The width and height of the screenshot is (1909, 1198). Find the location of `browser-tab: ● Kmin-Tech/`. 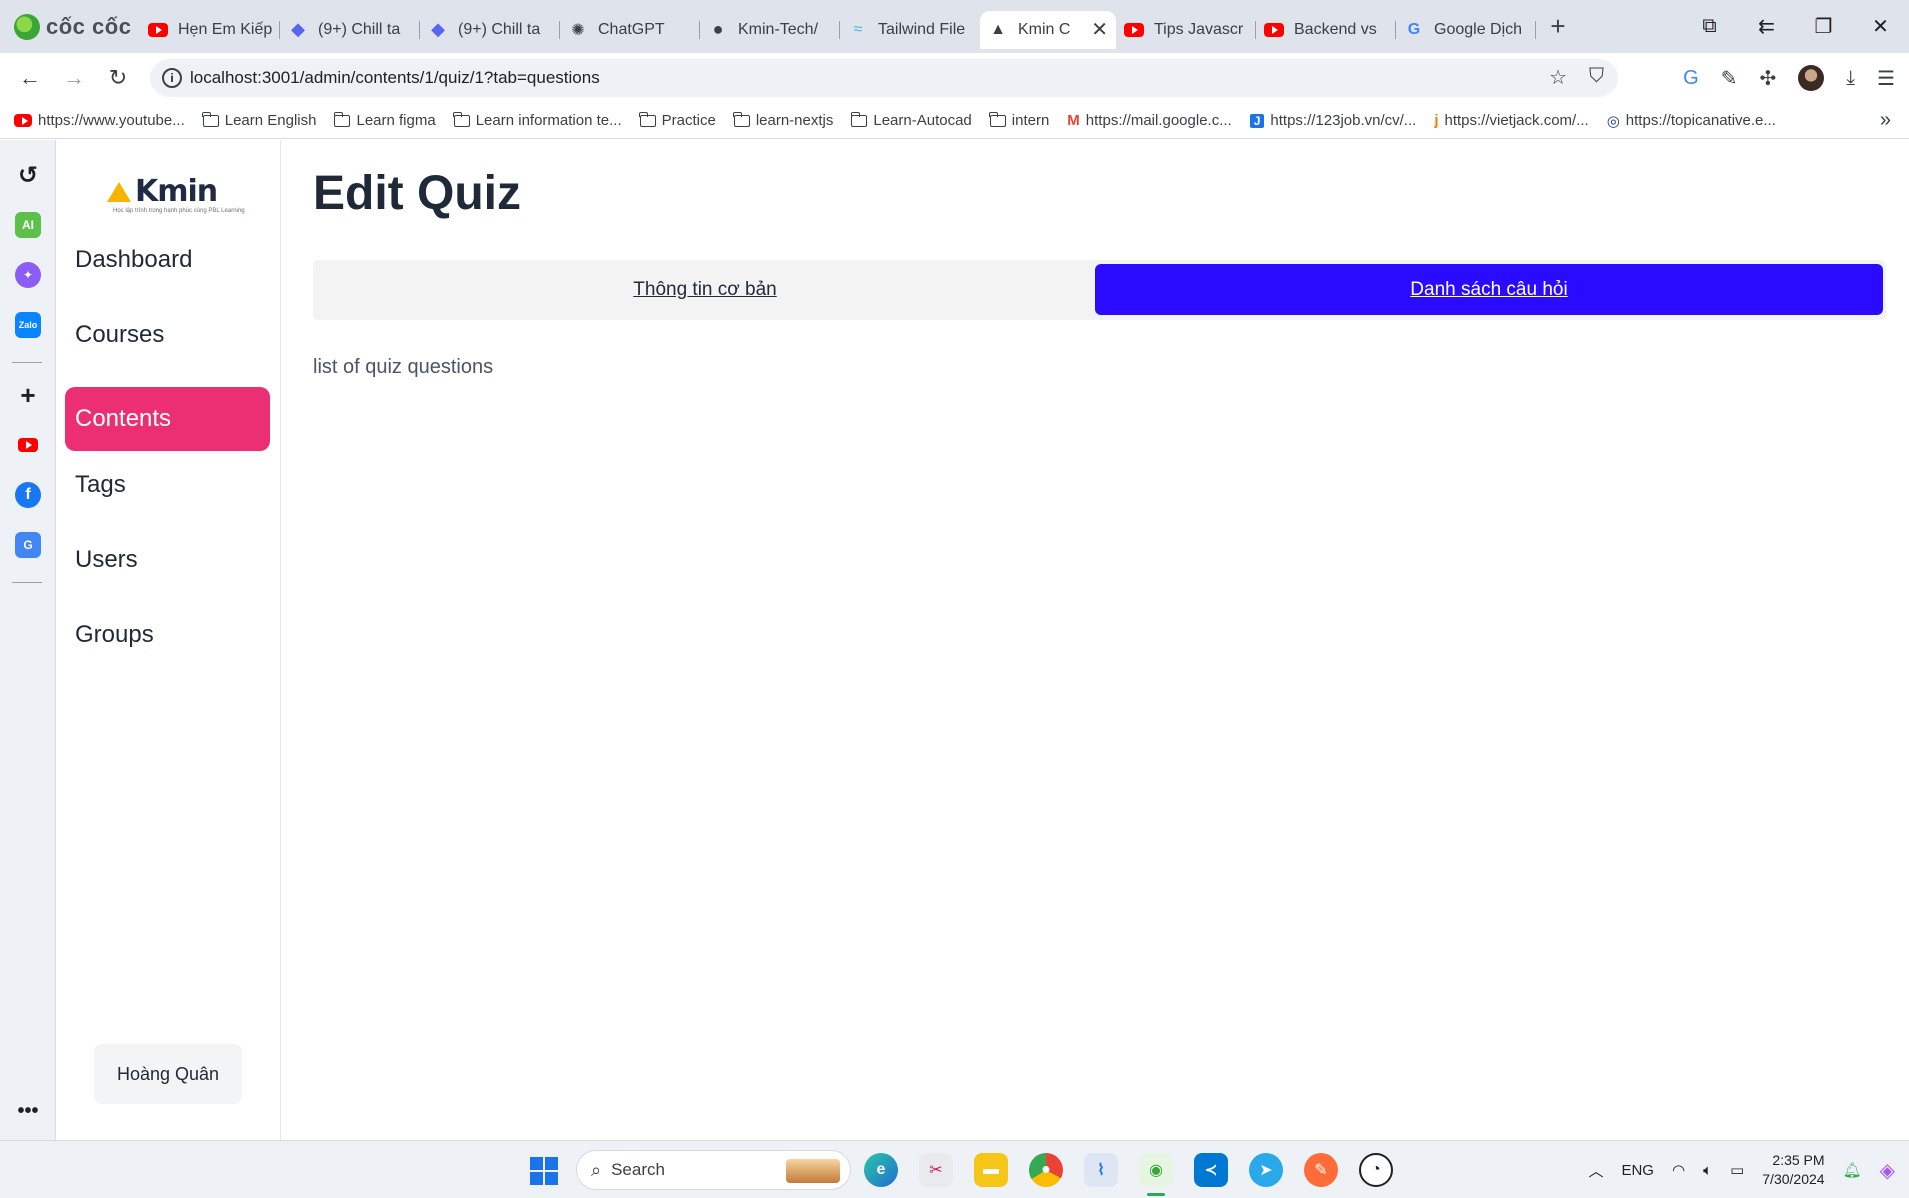

browser-tab: ● Kmin-Tech/ is located at coordinates (770, 30).